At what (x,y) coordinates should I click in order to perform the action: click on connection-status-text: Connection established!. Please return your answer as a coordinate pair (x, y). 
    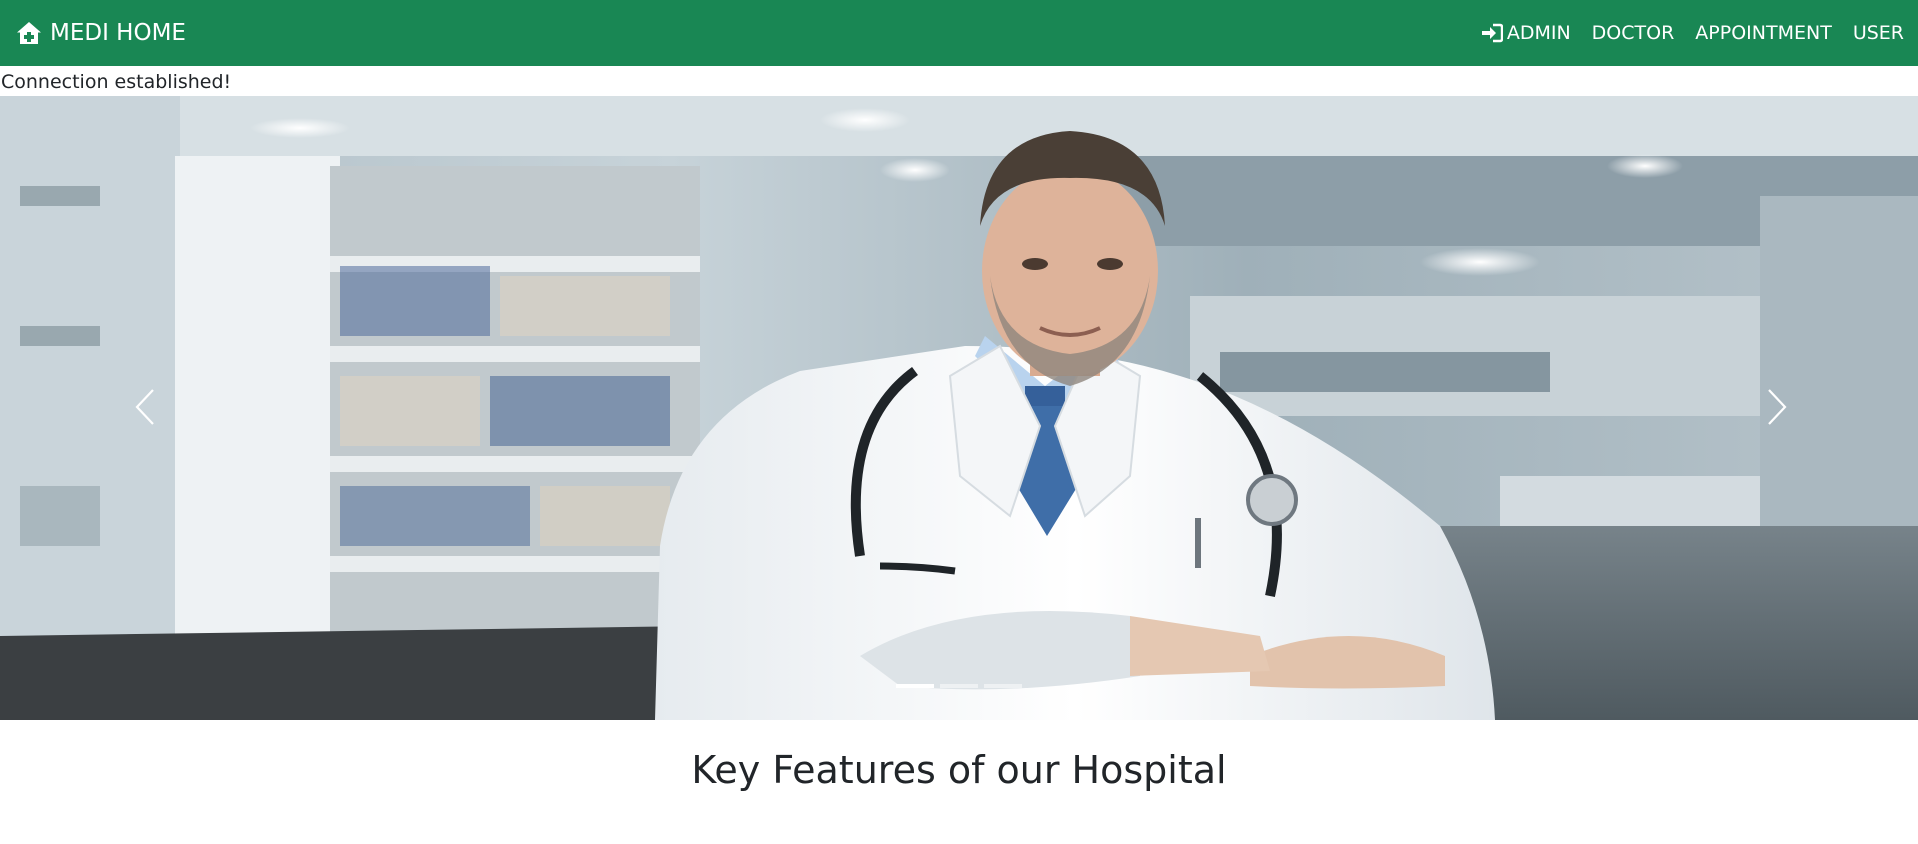
    Looking at the image, I should click on (116, 82).